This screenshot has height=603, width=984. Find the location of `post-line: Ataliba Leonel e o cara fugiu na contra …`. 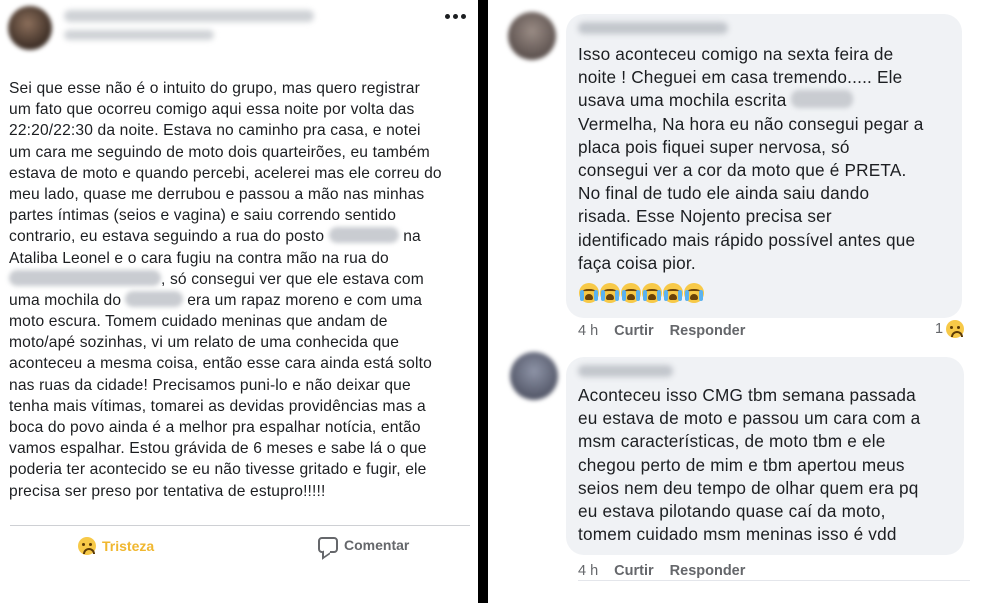

post-line: Ataliba Leonel e o cara fugiu na contra … is located at coordinates (199, 258).